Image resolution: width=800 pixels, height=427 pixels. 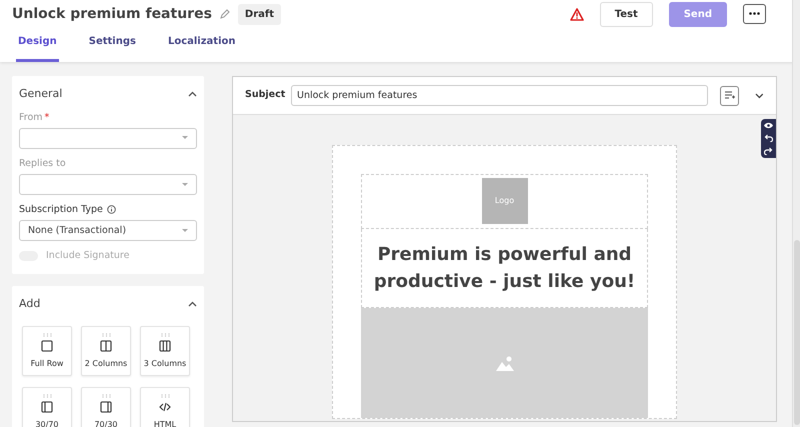 I want to click on select-field: None (Transactional), so click(x=108, y=231).